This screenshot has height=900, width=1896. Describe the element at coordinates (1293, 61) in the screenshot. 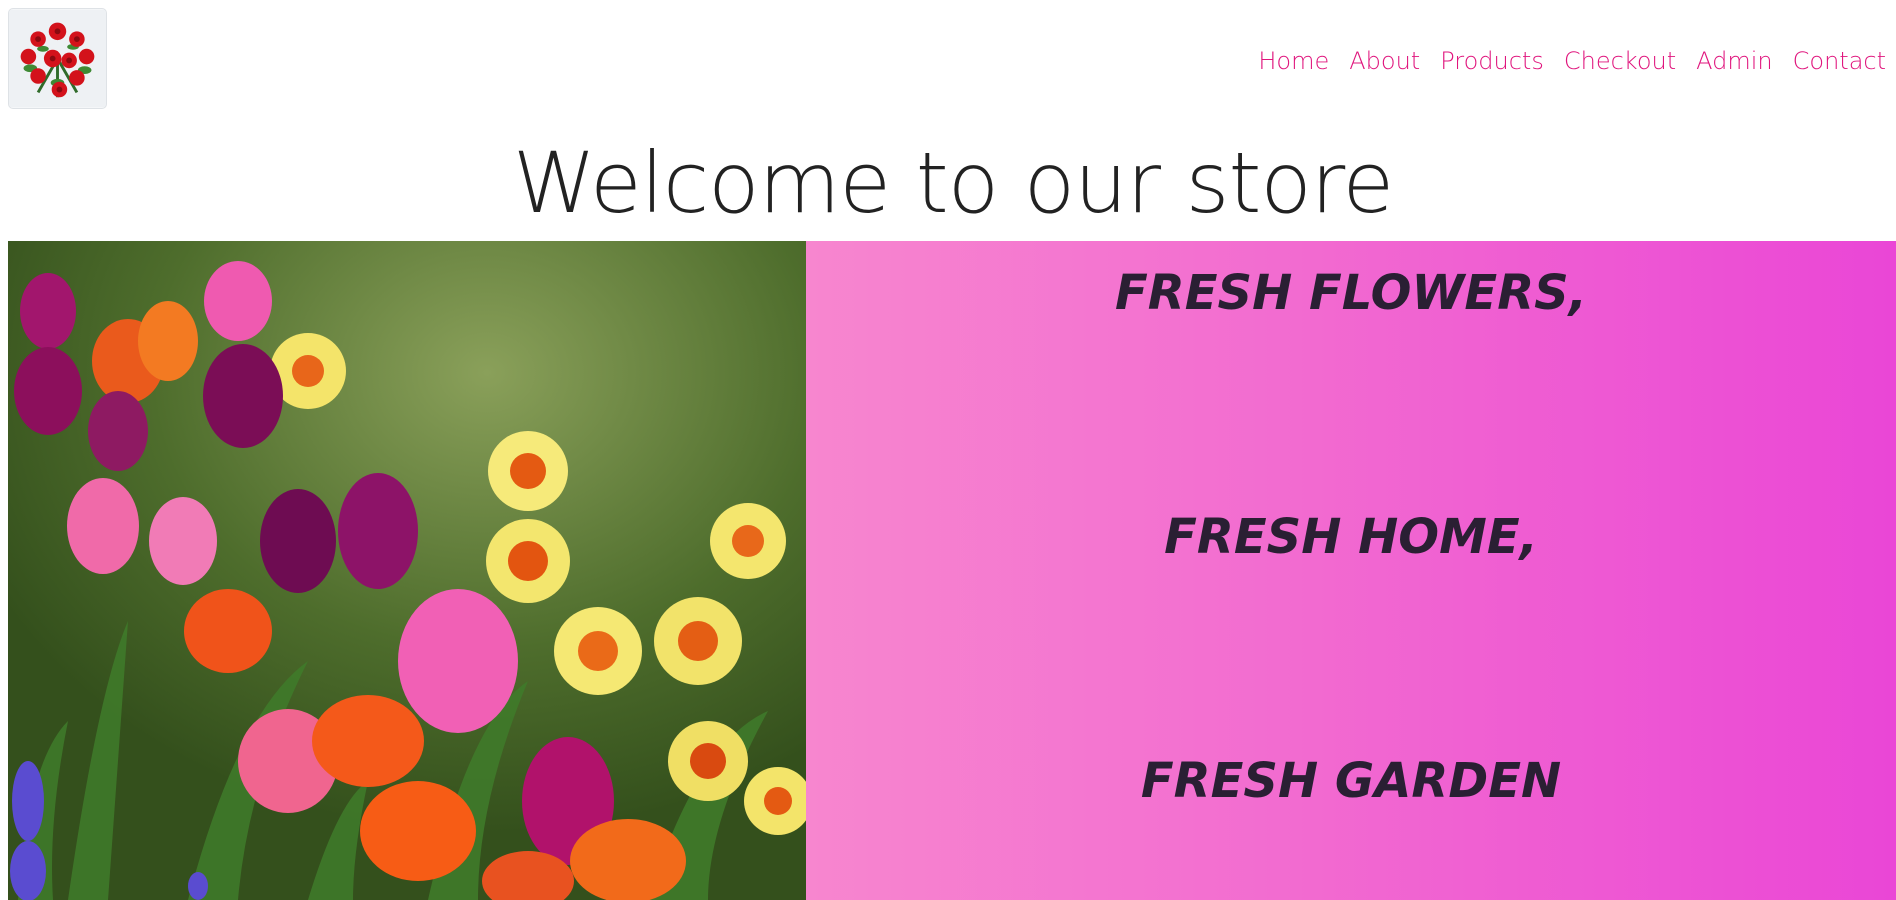

I see `nav-home: Home` at that location.